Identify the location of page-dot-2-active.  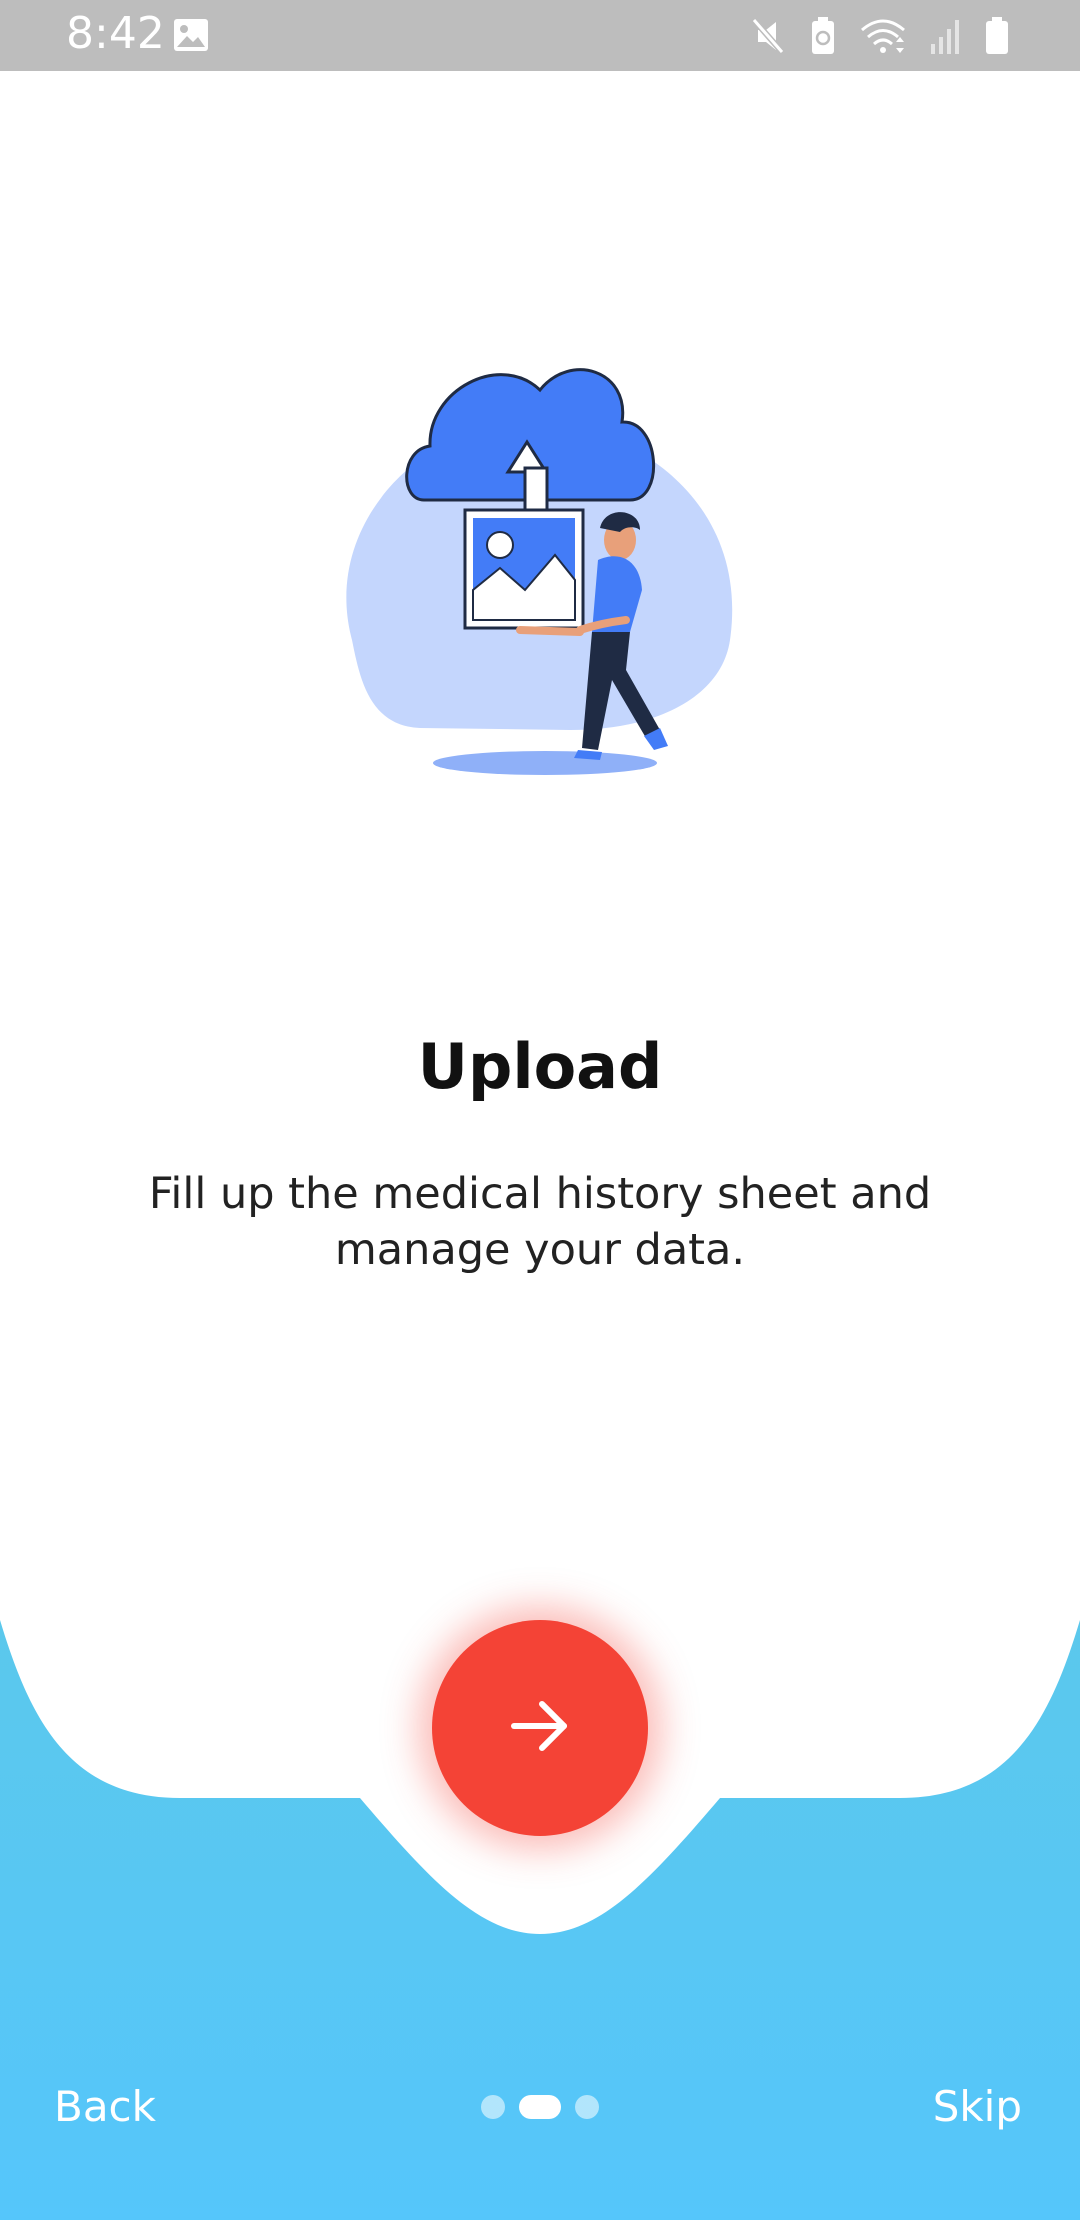
(540, 2107).